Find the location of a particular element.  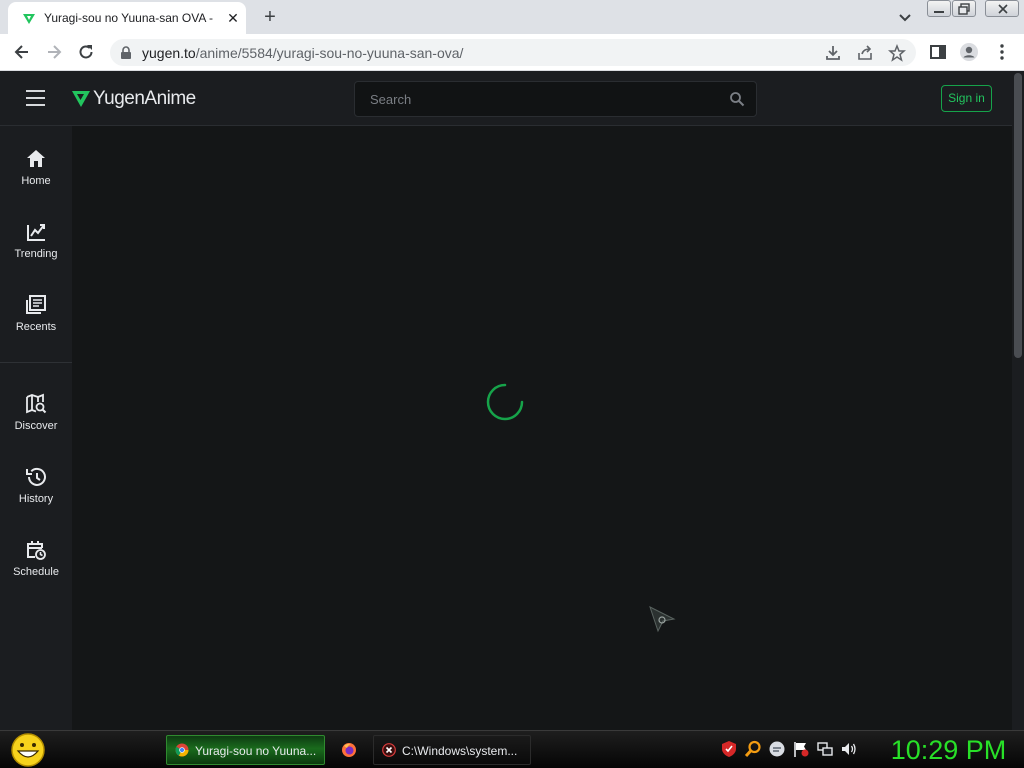

minimize-button is located at coordinates (939, 8).